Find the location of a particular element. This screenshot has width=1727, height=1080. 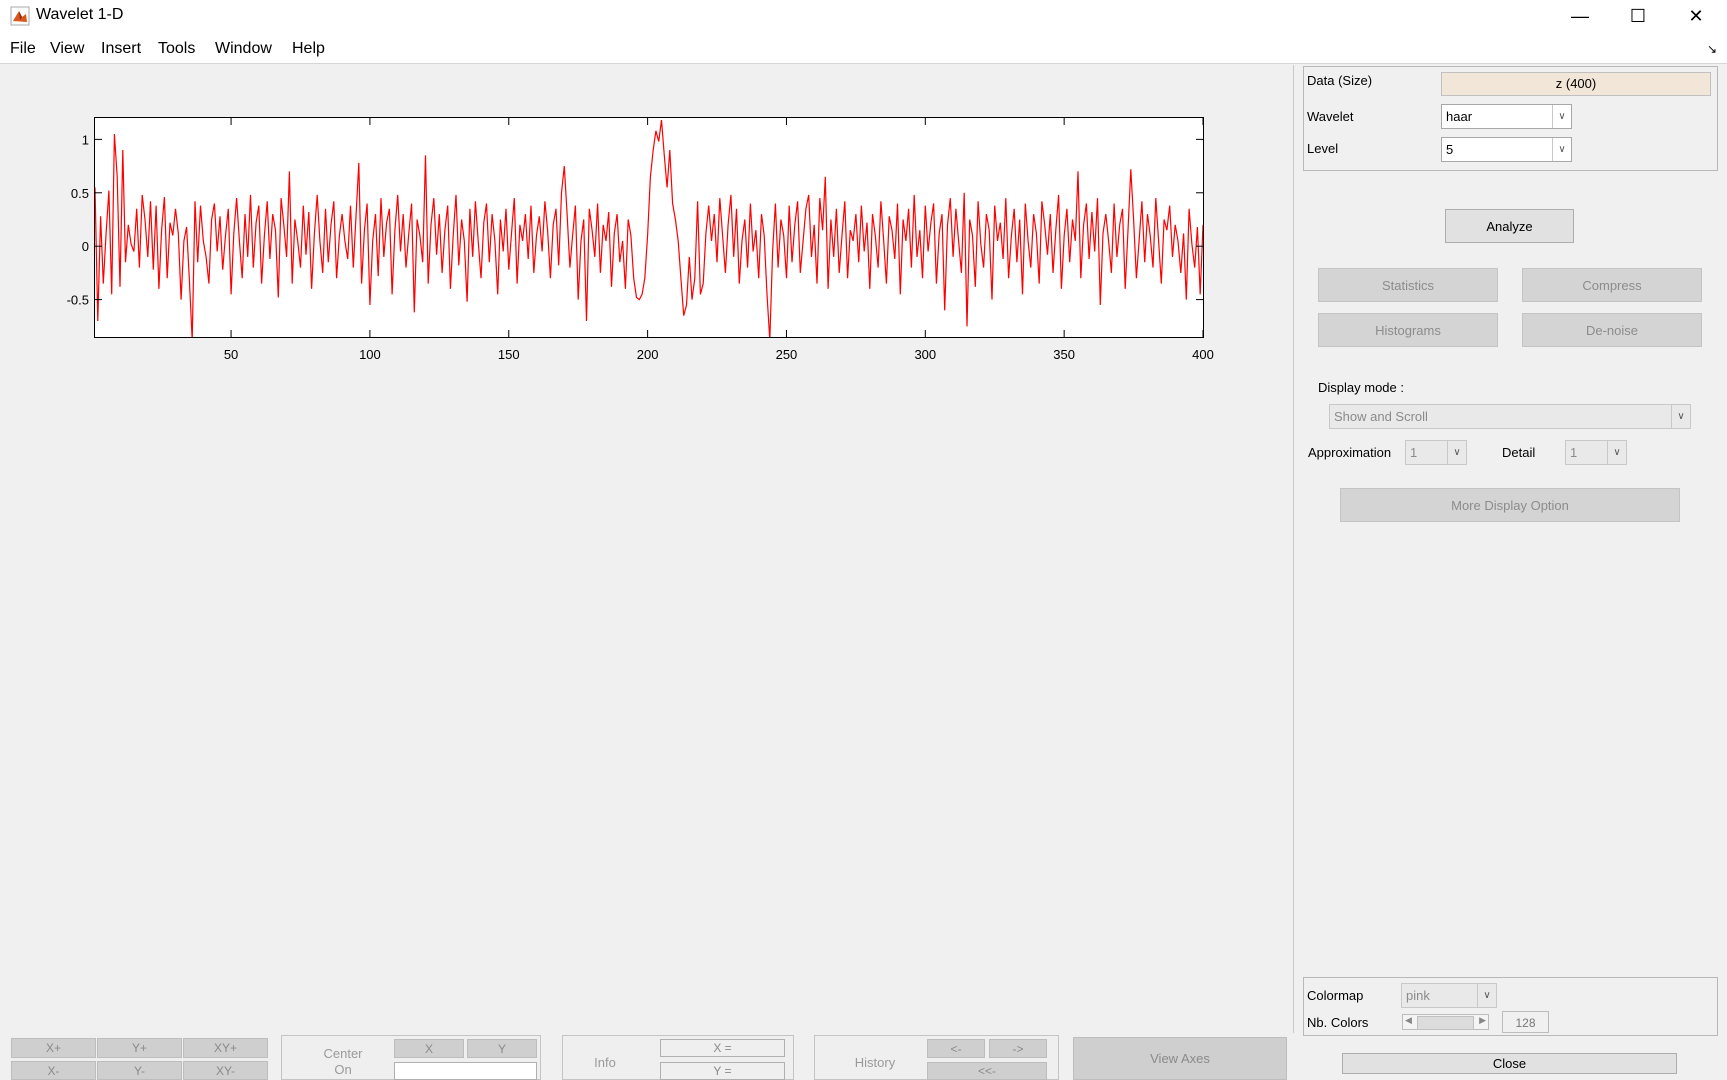

display-mode-label: Display mode : is located at coordinates (1361, 387).